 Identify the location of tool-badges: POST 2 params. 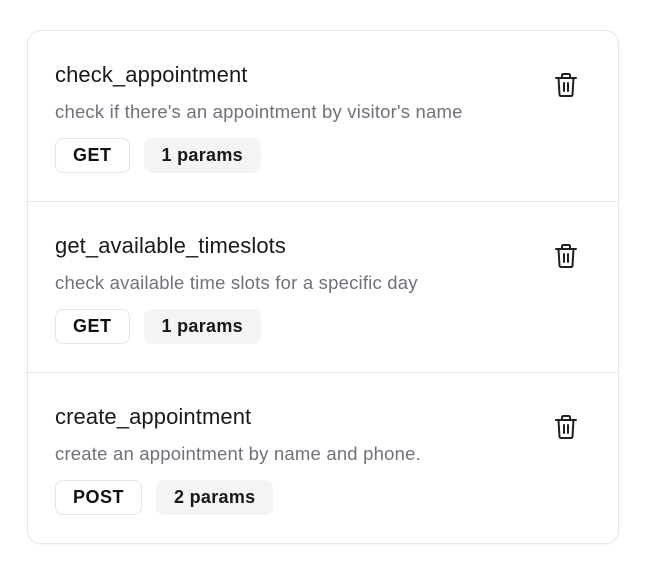
(164, 497).